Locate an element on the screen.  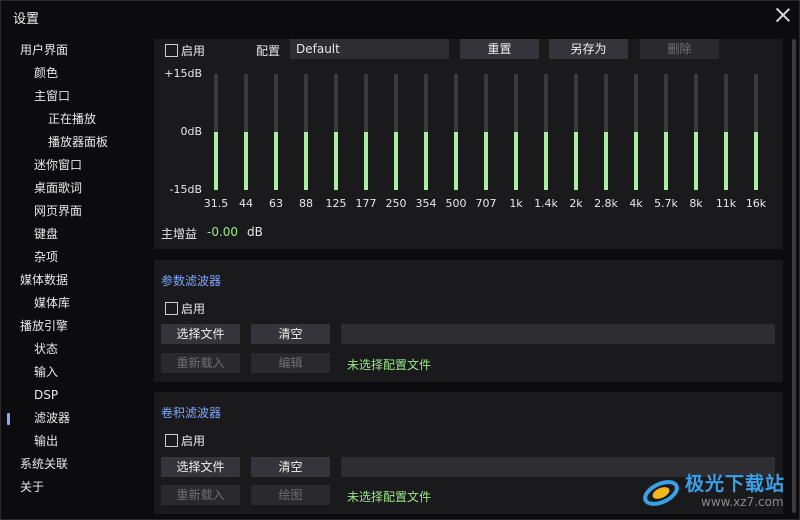
sidebar-item: 正在播放 is located at coordinates (72, 119).